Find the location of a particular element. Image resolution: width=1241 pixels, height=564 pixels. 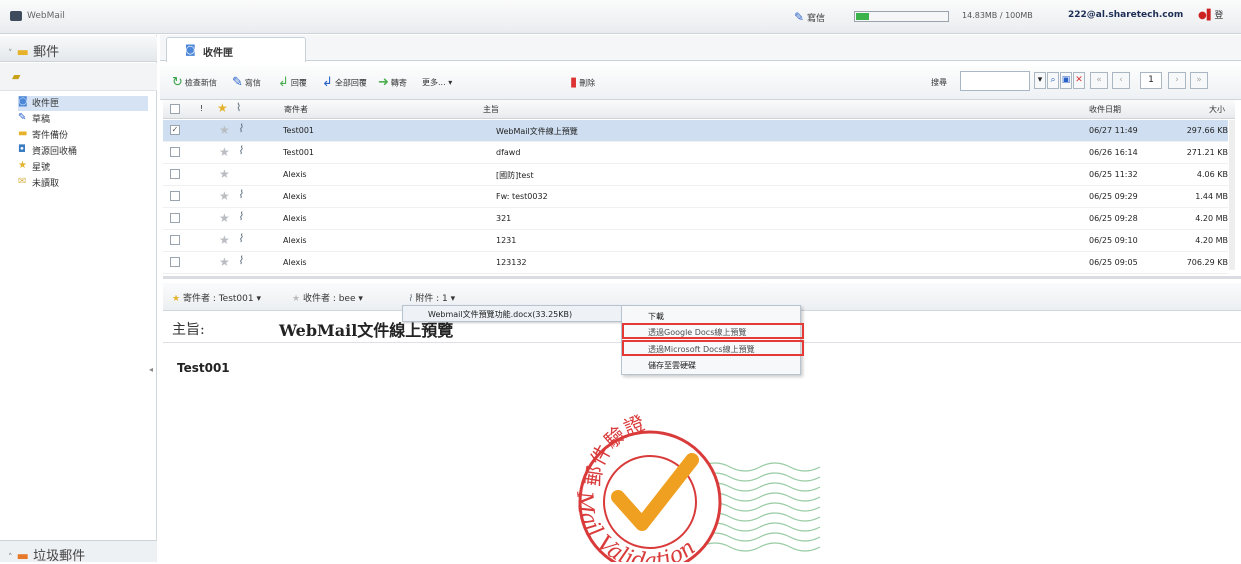

folder-item: ▬ 寄件備份 is located at coordinates (83, 135).